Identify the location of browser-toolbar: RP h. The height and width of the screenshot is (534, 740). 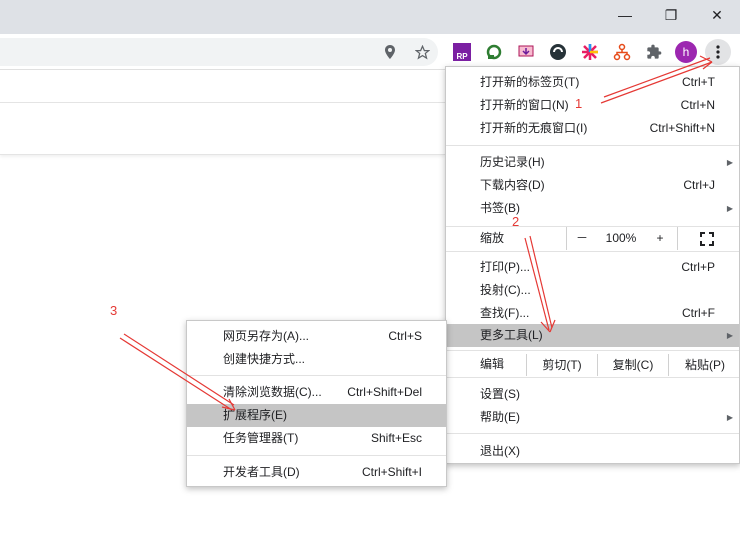
(370, 52).